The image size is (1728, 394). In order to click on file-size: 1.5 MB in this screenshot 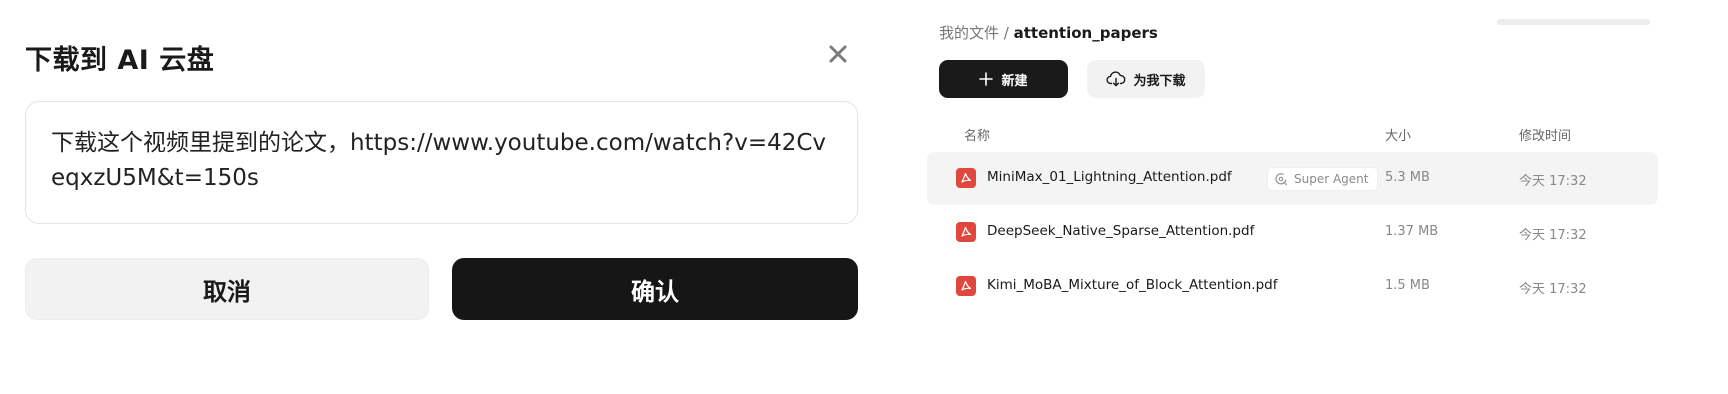, I will do `click(1407, 285)`.